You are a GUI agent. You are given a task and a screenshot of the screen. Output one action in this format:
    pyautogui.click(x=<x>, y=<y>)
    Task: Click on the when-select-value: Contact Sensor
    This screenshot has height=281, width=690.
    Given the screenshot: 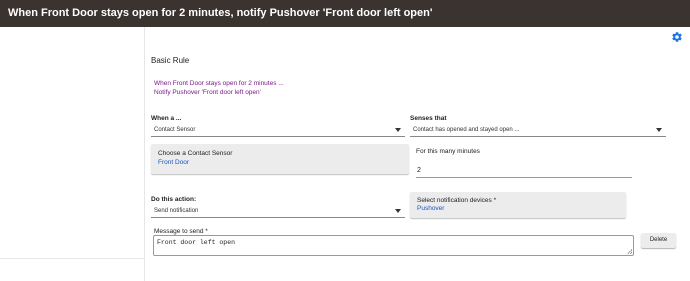 What is the action you would take?
    pyautogui.click(x=175, y=130)
    